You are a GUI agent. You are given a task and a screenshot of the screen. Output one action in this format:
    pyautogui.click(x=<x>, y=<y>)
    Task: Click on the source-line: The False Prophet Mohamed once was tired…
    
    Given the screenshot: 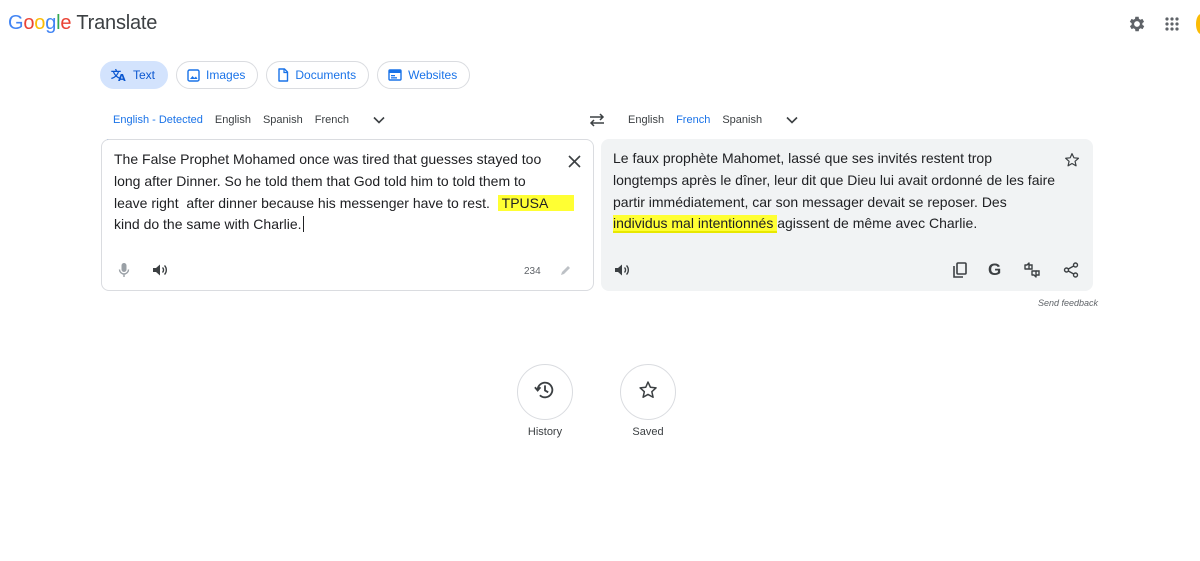 What is the action you would take?
    pyautogui.click(x=328, y=159)
    